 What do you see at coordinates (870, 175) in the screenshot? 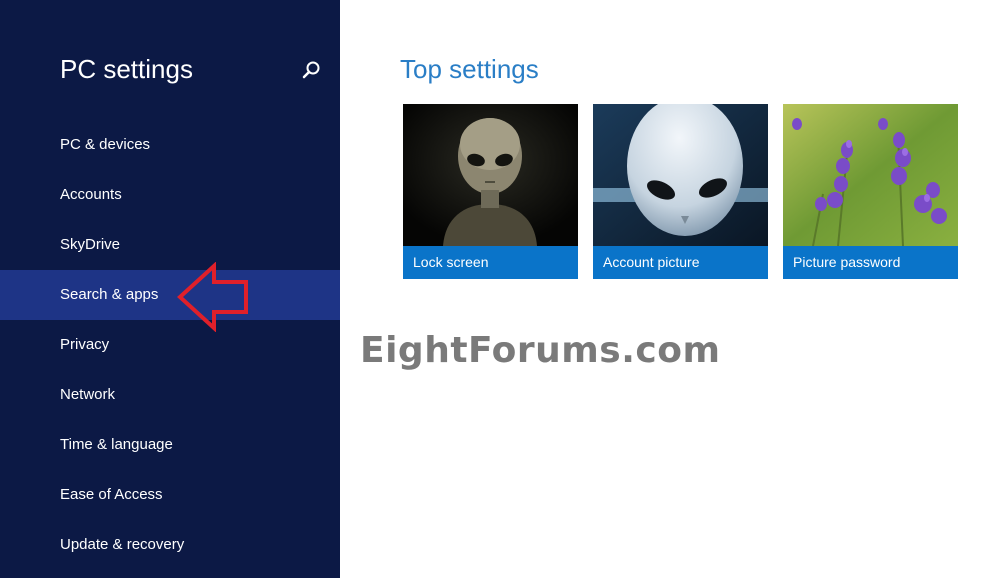
I see `picture-password-image` at bounding box center [870, 175].